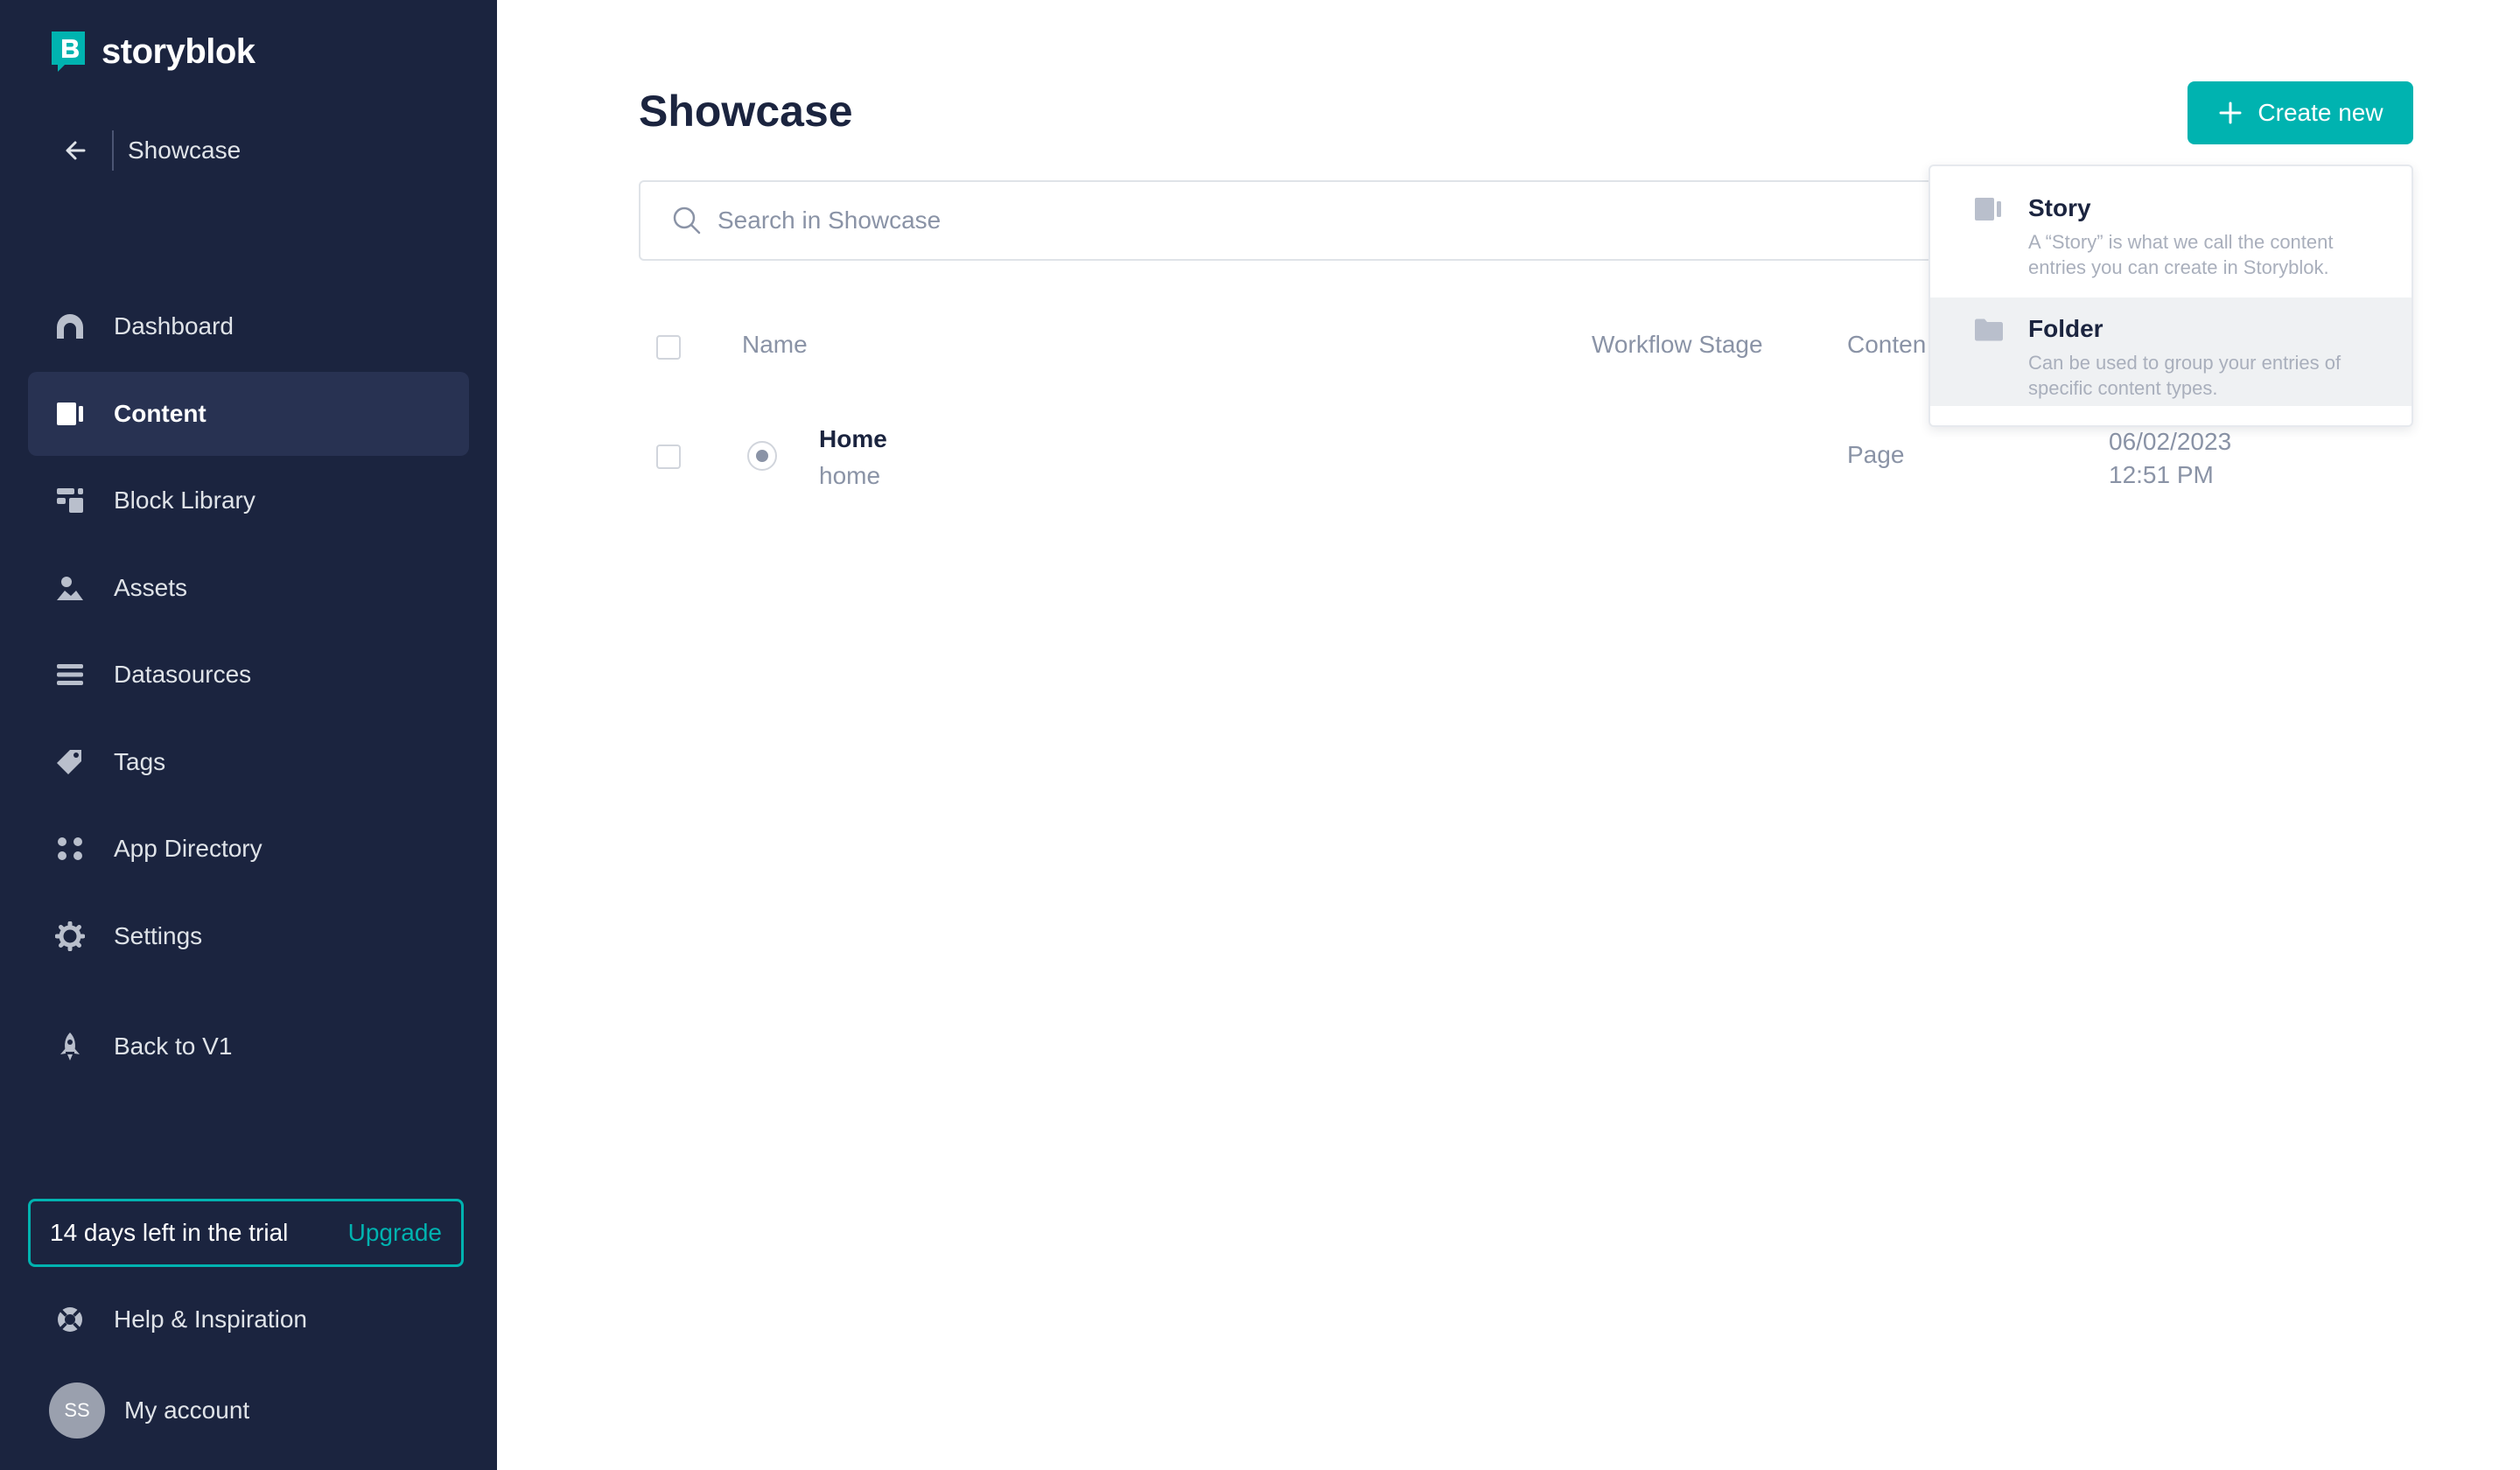 The image size is (2520, 1470). I want to click on avatar: SS, so click(77, 1410).